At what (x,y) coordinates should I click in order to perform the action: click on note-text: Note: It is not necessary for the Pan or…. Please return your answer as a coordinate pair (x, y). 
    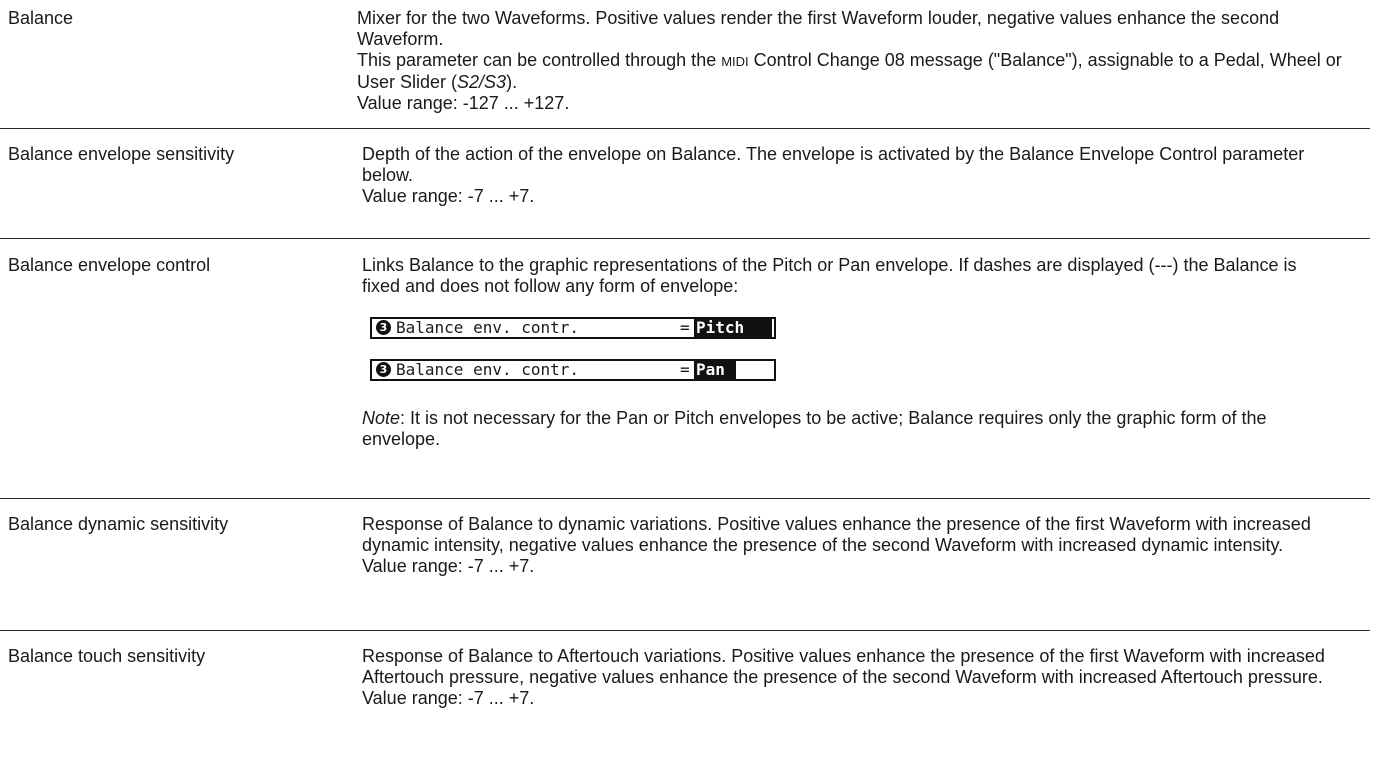
    Looking at the image, I should click on (842, 429).